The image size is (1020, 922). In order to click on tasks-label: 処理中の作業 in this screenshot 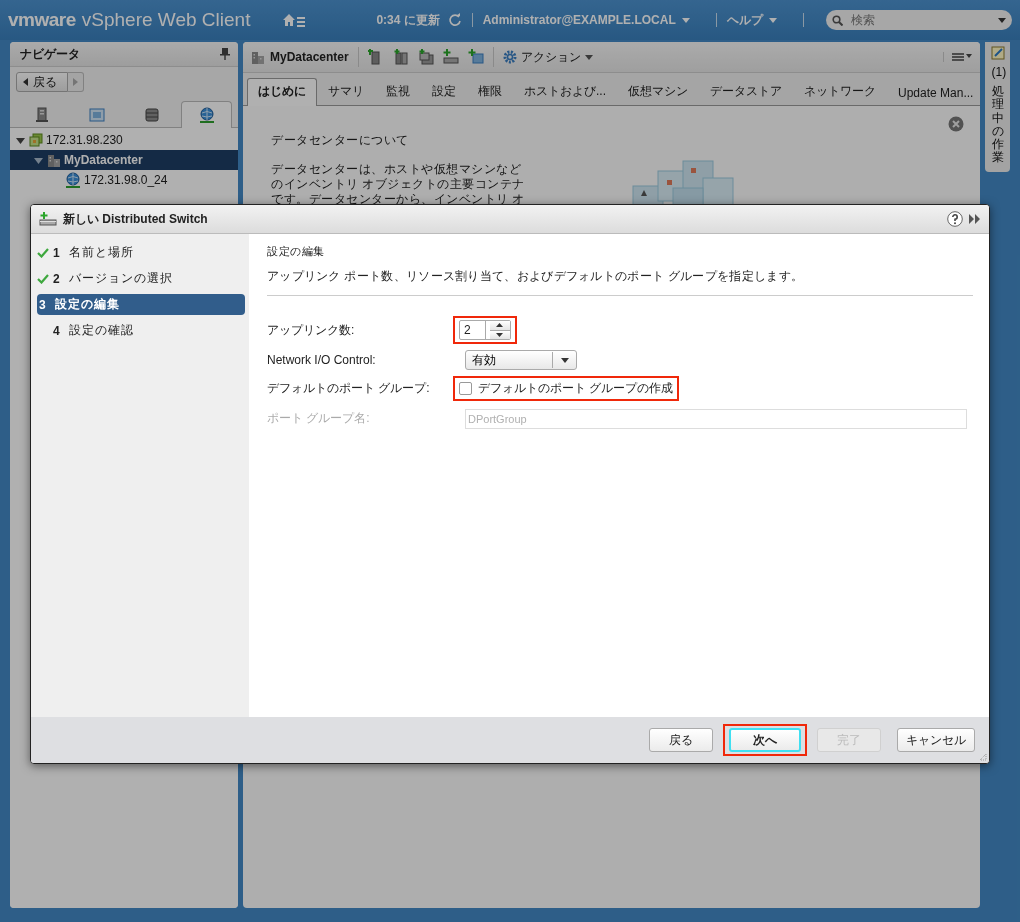, I will do `click(997, 125)`.